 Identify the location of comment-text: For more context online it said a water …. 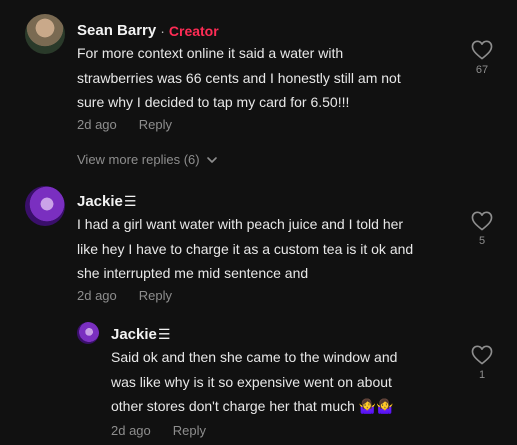
(239, 78).